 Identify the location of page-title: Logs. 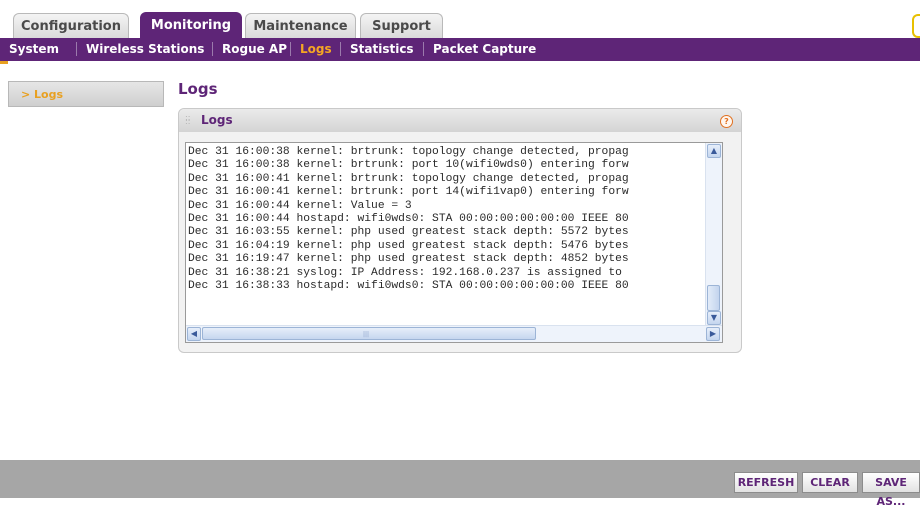
(198, 89).